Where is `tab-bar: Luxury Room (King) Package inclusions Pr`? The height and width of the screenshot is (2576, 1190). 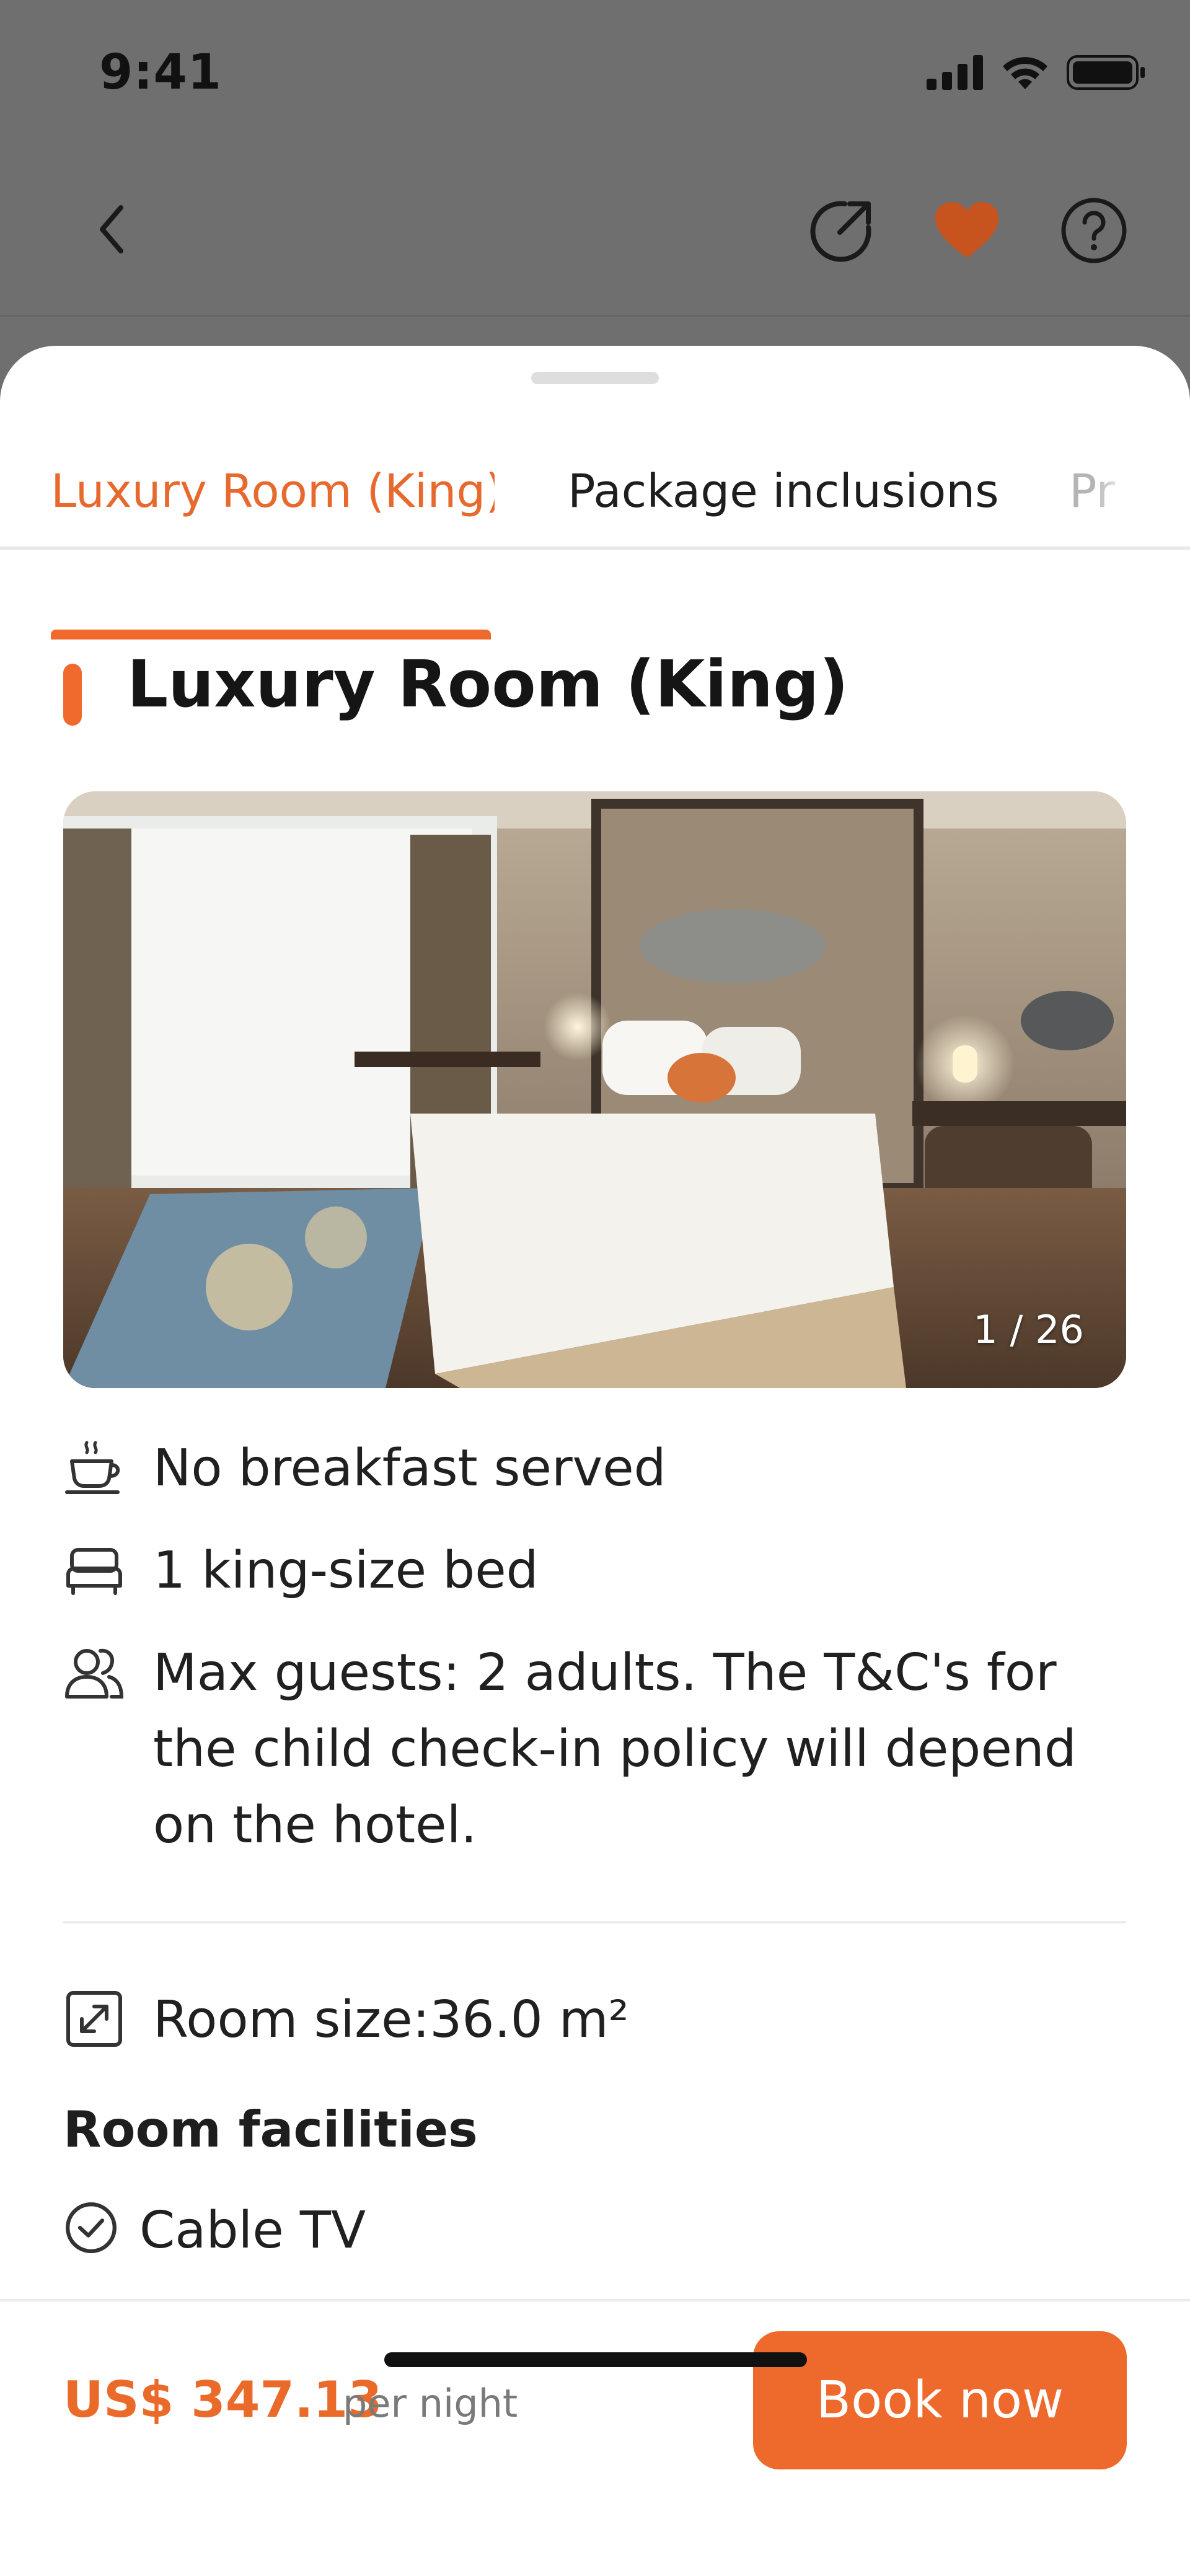
tab-bar: Luxury Room (King) Package inclusions Pr is located at coordinates (595, 539).